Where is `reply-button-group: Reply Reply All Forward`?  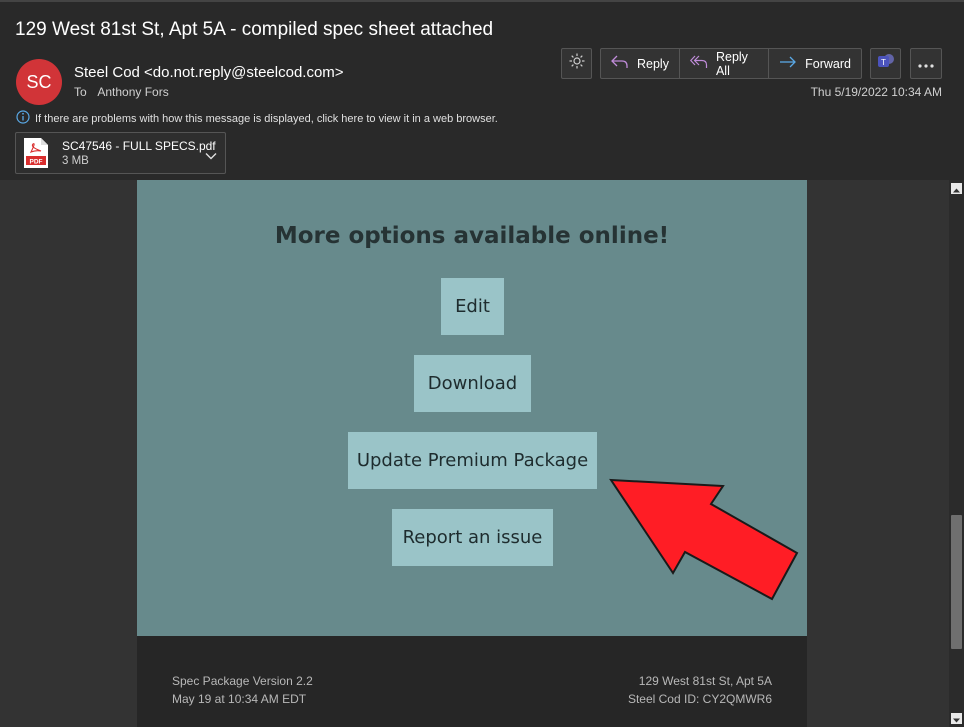 reply-button-group: Reply Reply All Forward is located at coordinates (731, 63).